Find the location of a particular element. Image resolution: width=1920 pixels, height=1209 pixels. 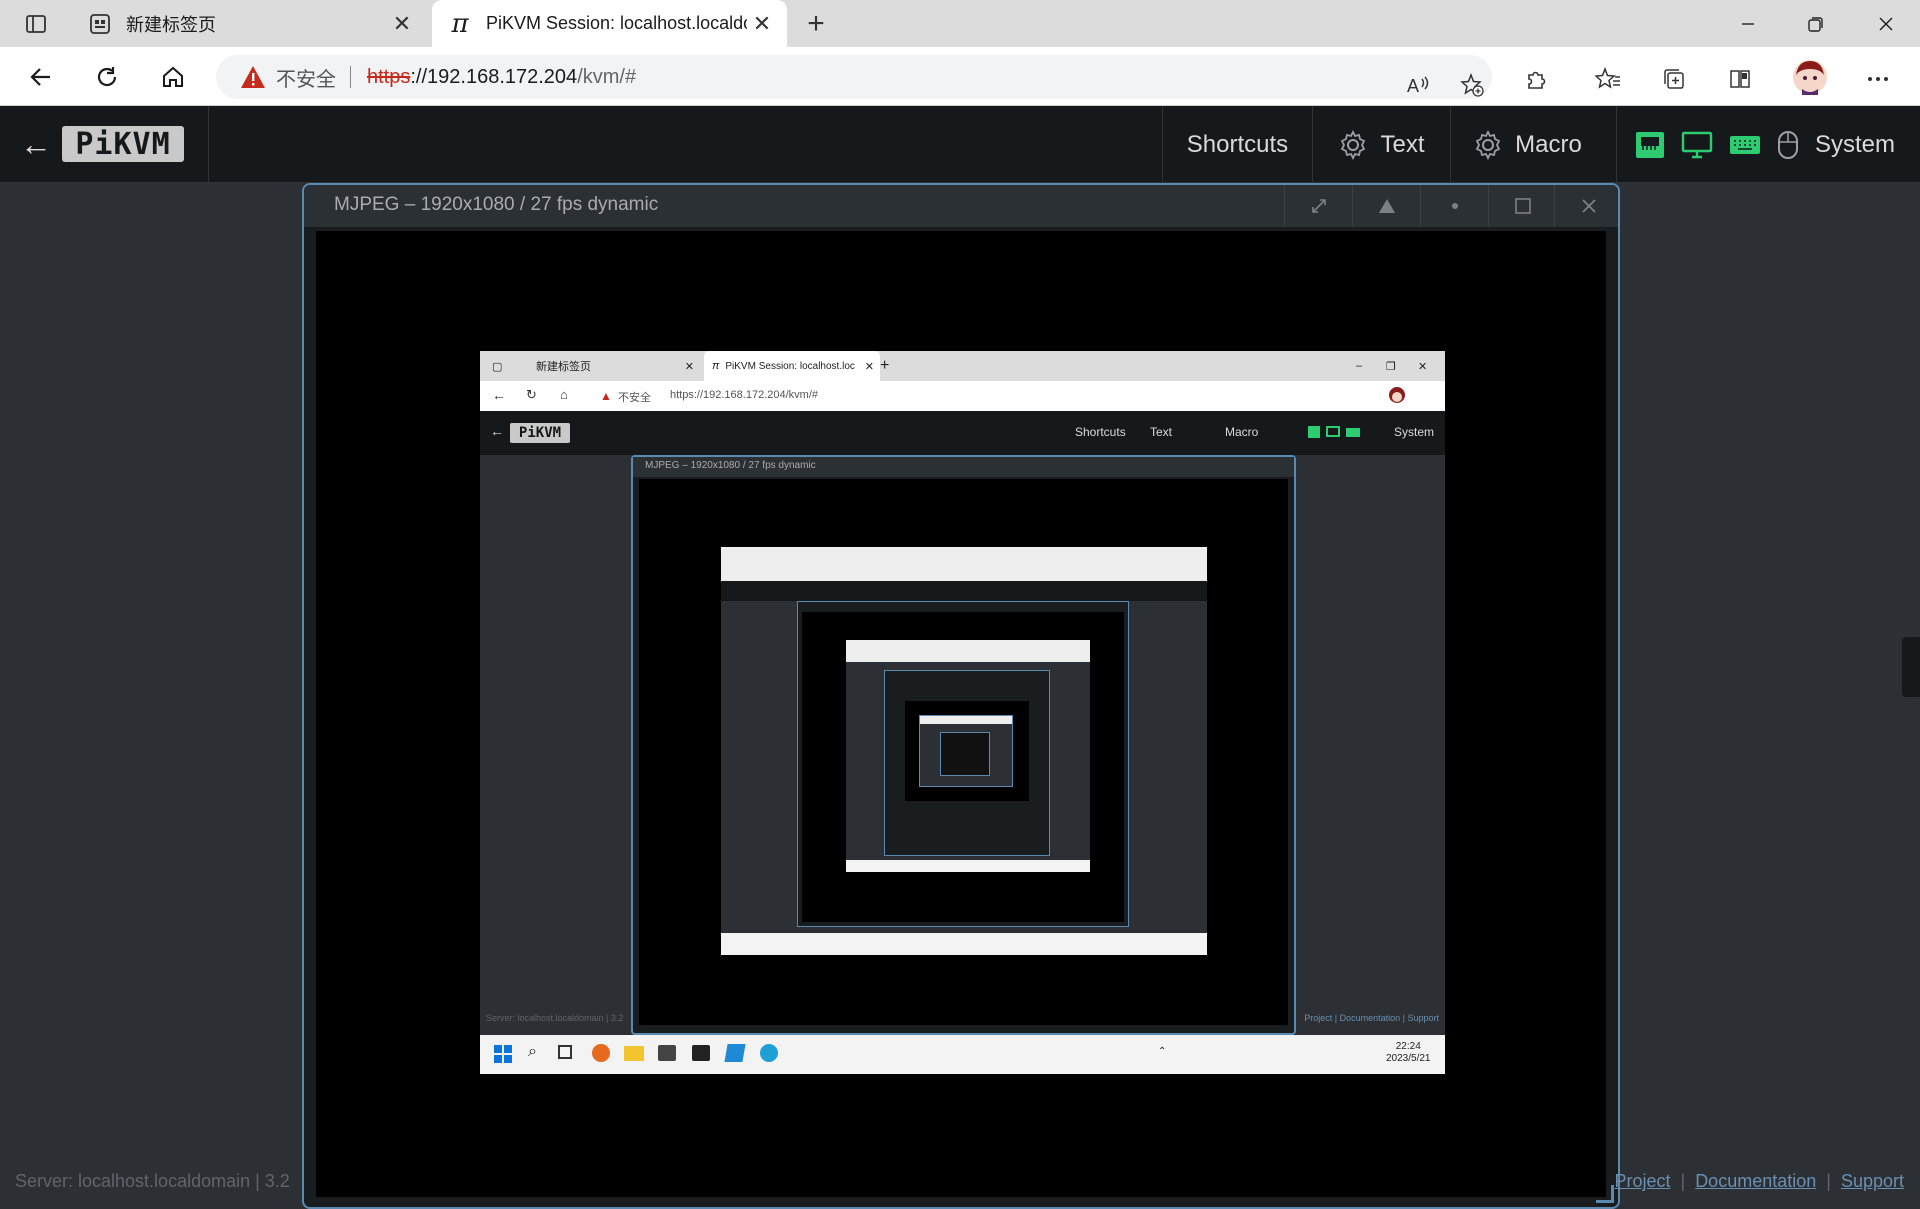

favorites-icon is located at coordinates (1607, 78).